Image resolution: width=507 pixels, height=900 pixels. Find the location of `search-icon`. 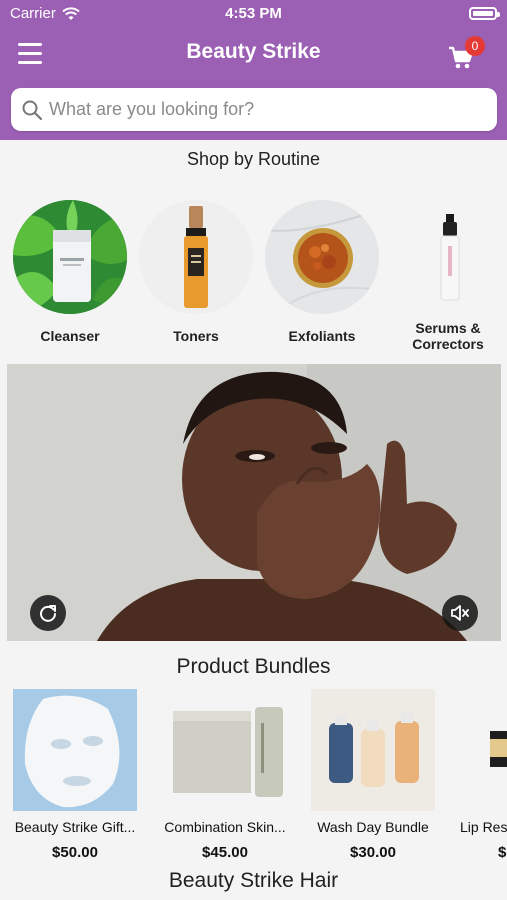

search-icon is located at coordinates (32, 110).